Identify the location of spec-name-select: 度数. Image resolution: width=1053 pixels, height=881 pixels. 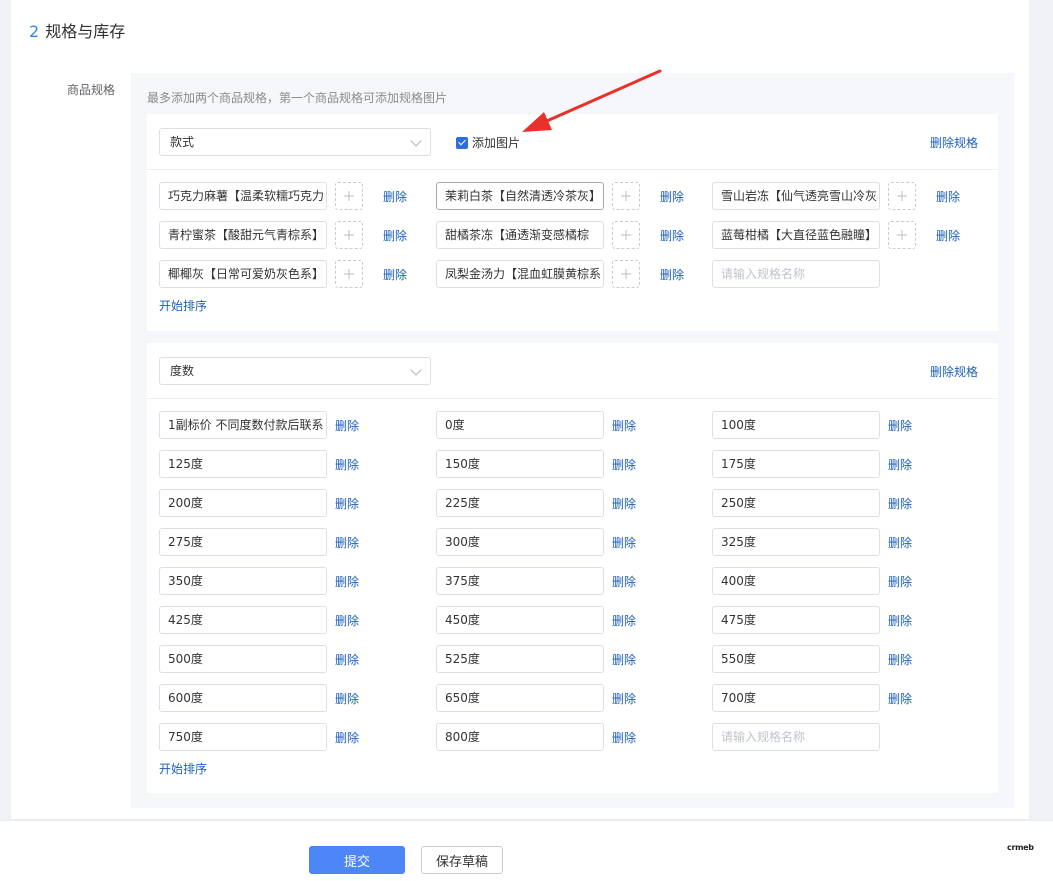
(295, 371).